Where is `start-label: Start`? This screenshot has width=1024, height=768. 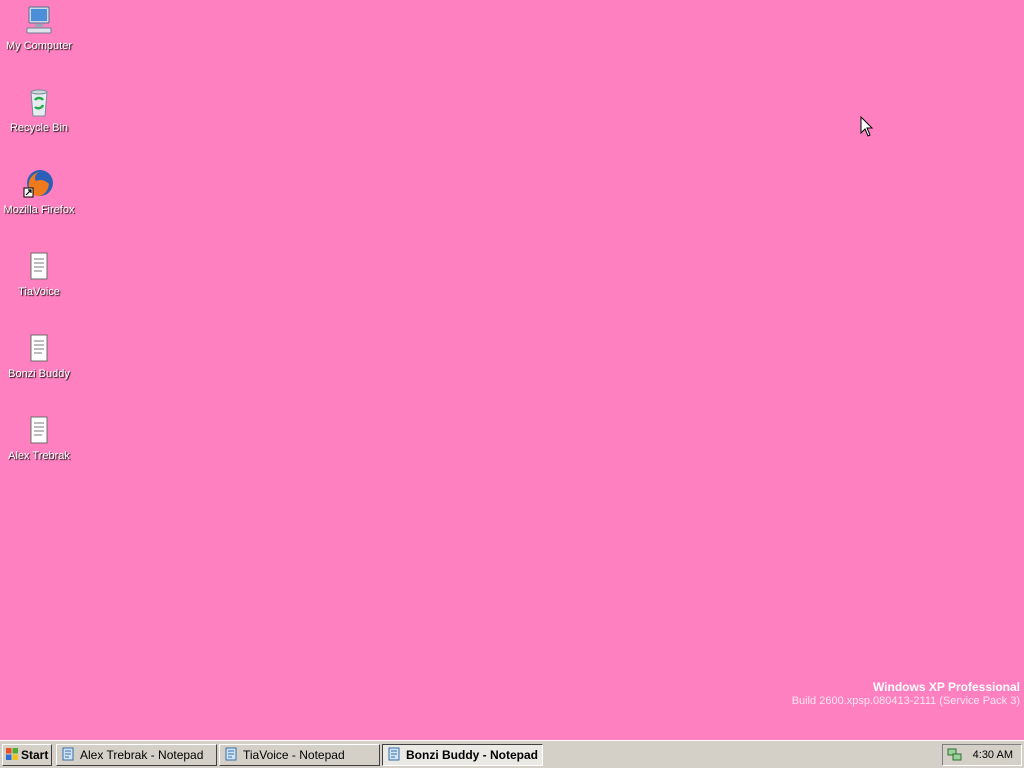 start-label: Start is located at coordinates (35, 755).